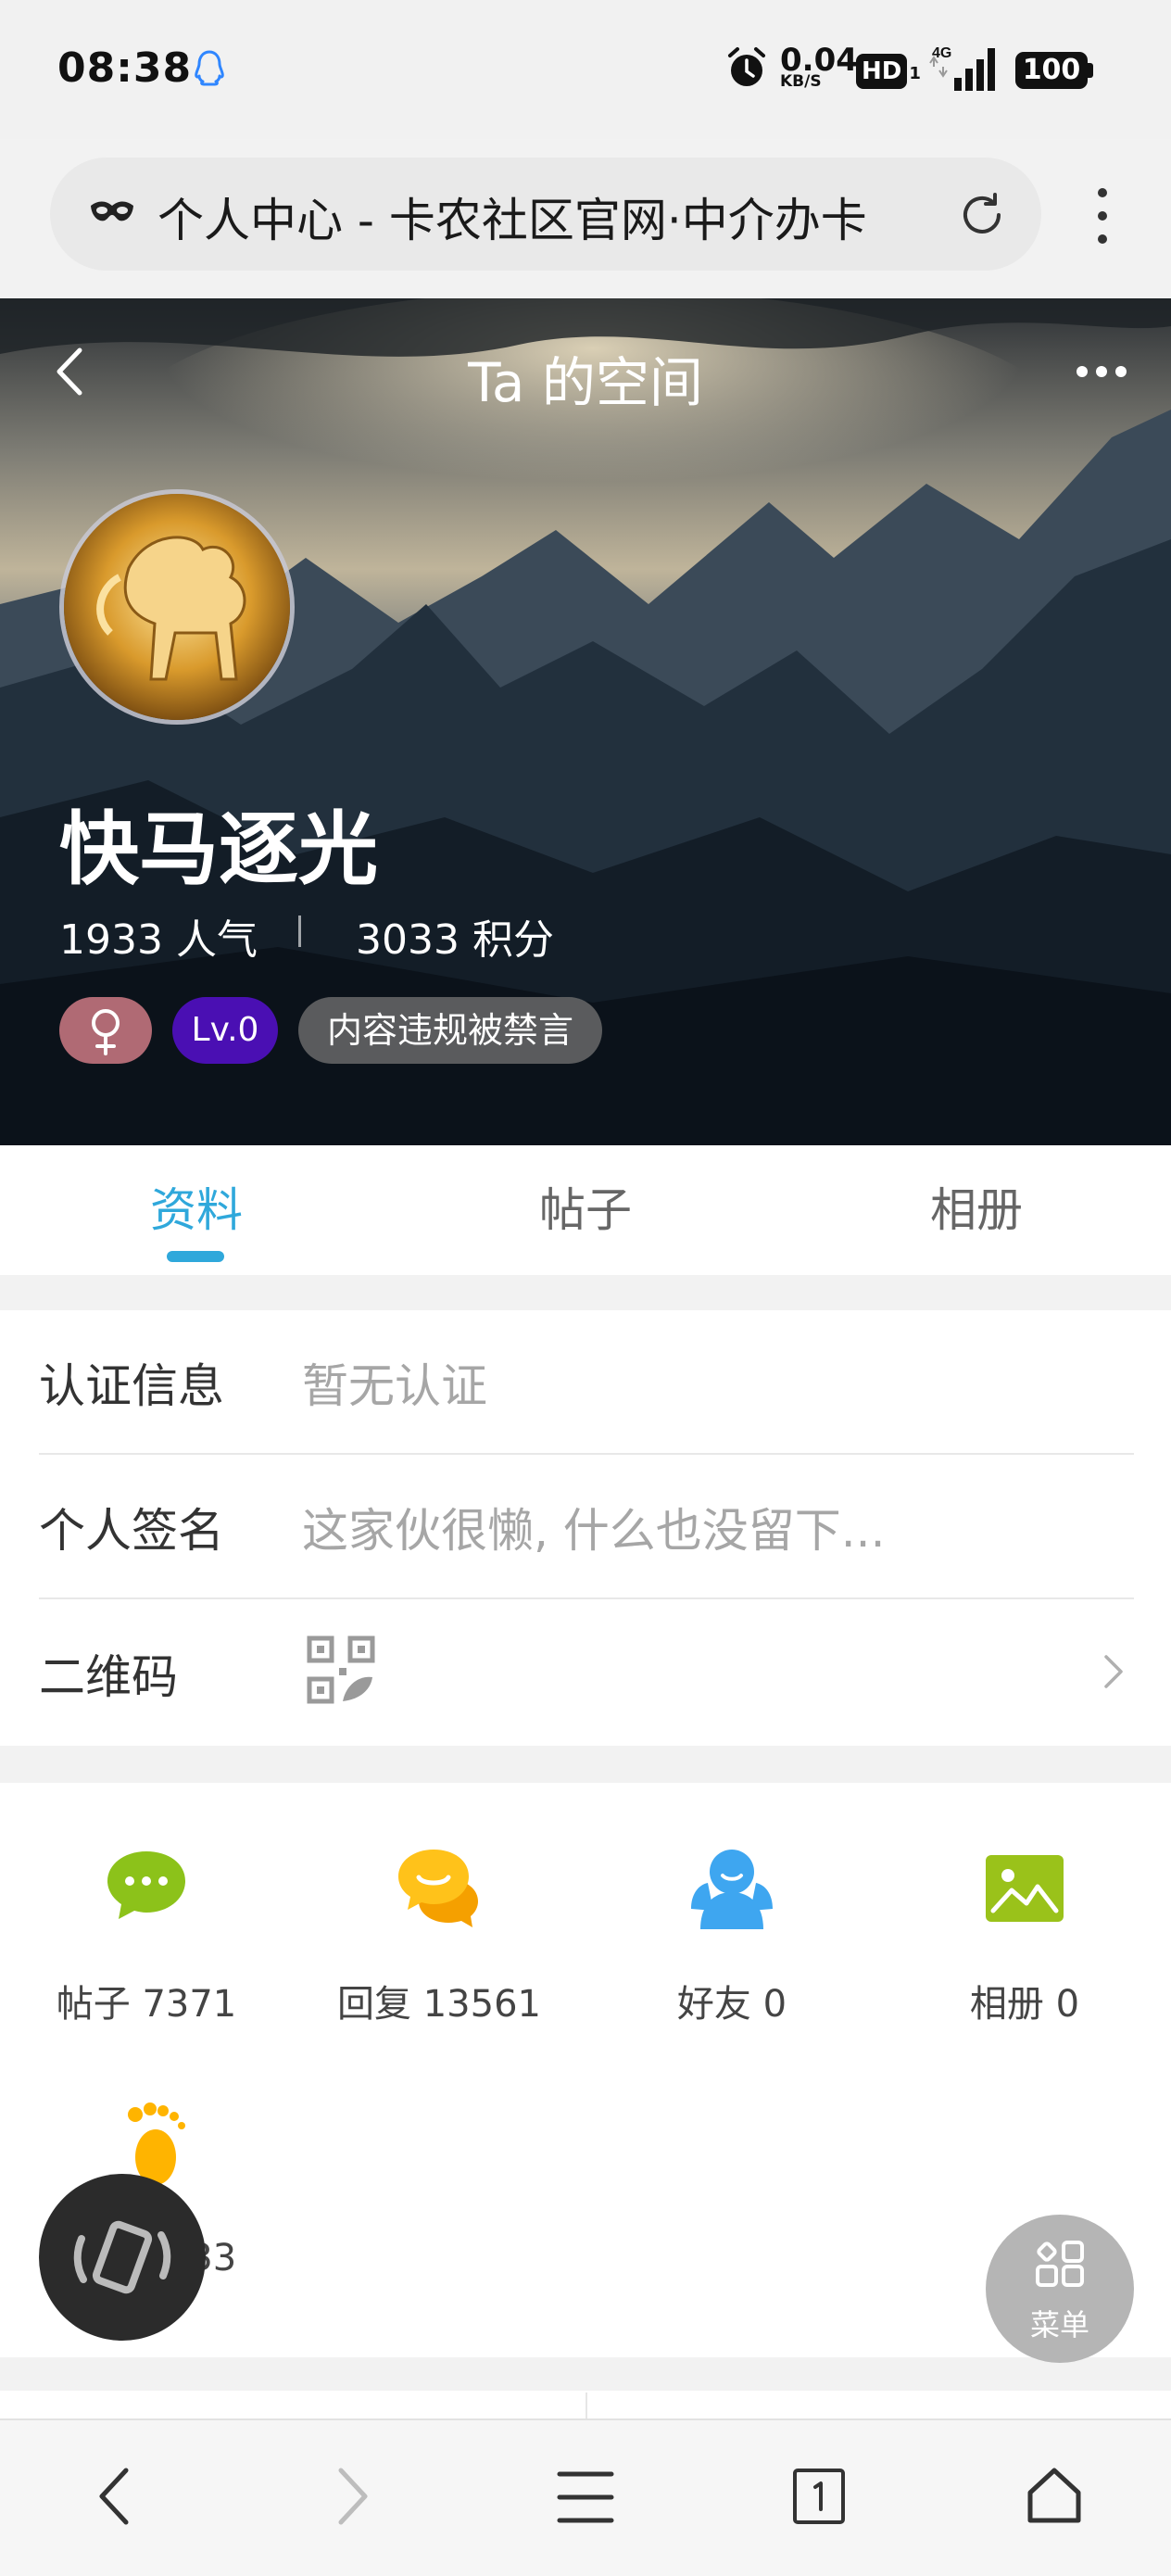 This screenshot has width=1171, height=2576. I want to click on signature-label: 个人签名, so click(131, 1531).